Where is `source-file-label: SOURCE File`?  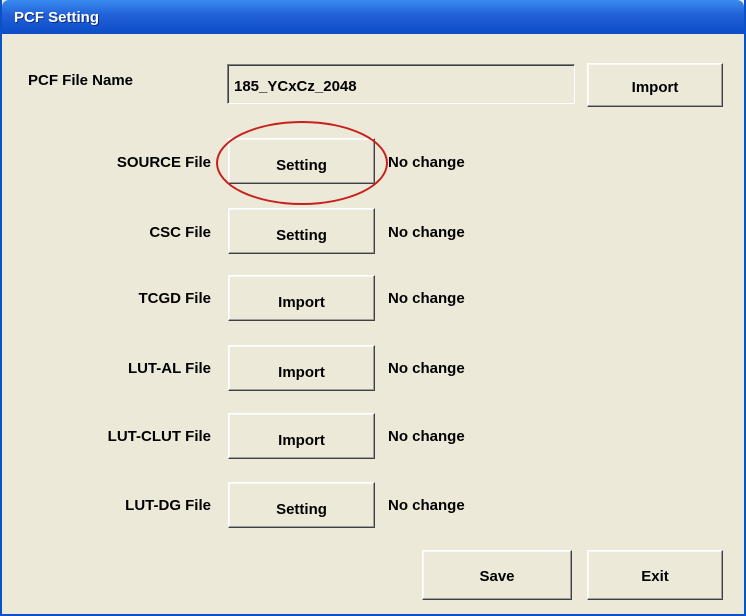 source-file-label: SOURCE File is located at coordinates (163, 162).